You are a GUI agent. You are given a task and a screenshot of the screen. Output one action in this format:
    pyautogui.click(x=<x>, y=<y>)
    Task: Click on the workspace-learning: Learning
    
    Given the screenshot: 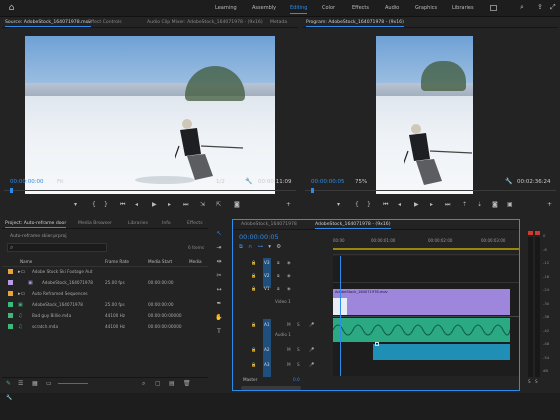 What is the action you would take?
    pyautogui.click(x=226, y=8)
    